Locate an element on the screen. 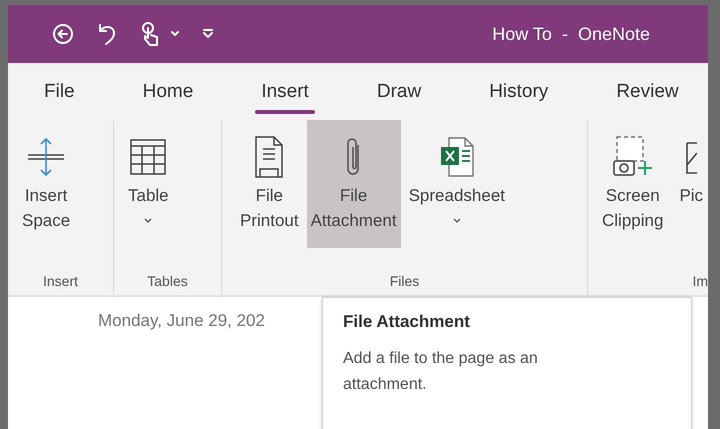 The width and height of the screenshot is (720, 429). document-icon is located at coordinates (269, 157).